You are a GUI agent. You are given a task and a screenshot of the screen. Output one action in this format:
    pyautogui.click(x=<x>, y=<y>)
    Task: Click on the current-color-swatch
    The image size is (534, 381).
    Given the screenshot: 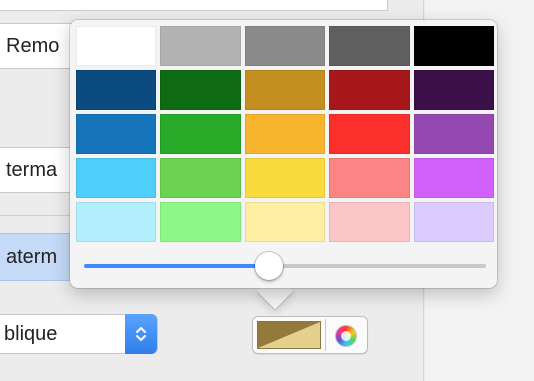 What is the action you would take?
    pyautogui.click(x=289, y=335)
    